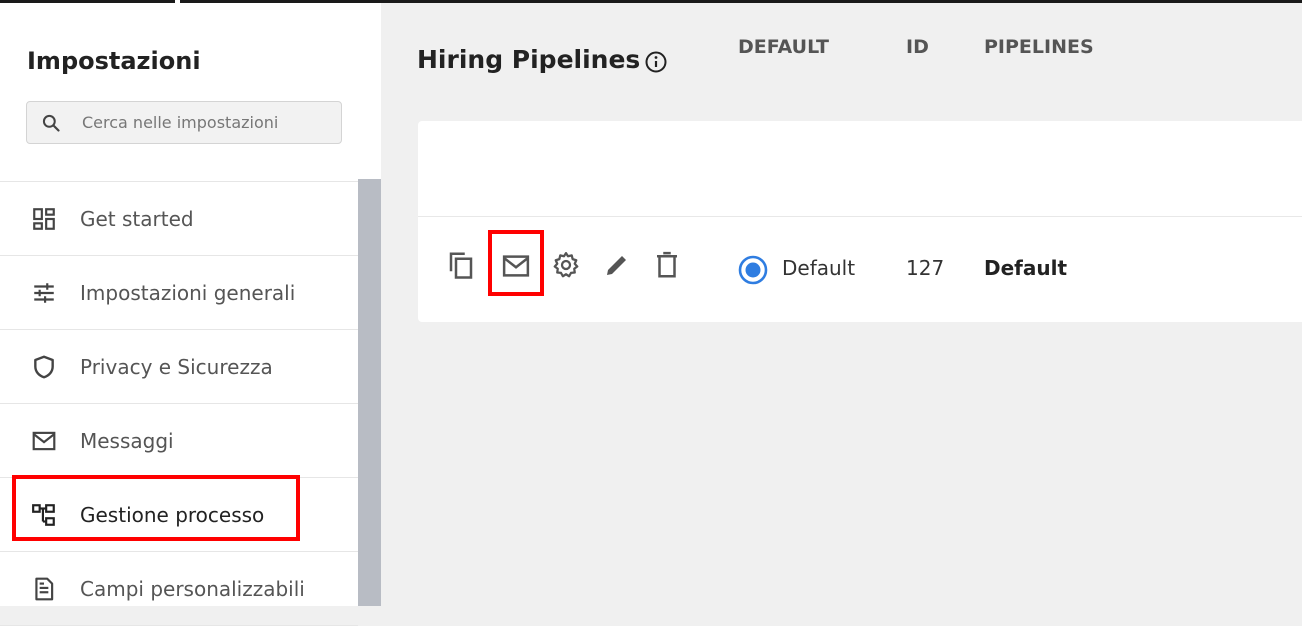 The width and height of the screenshot is (1302, 626). Describe the element at coordinates (176, 366) in the screenshot. I see `sidebar-item-label: Privacy e Sicurezza` at that location.